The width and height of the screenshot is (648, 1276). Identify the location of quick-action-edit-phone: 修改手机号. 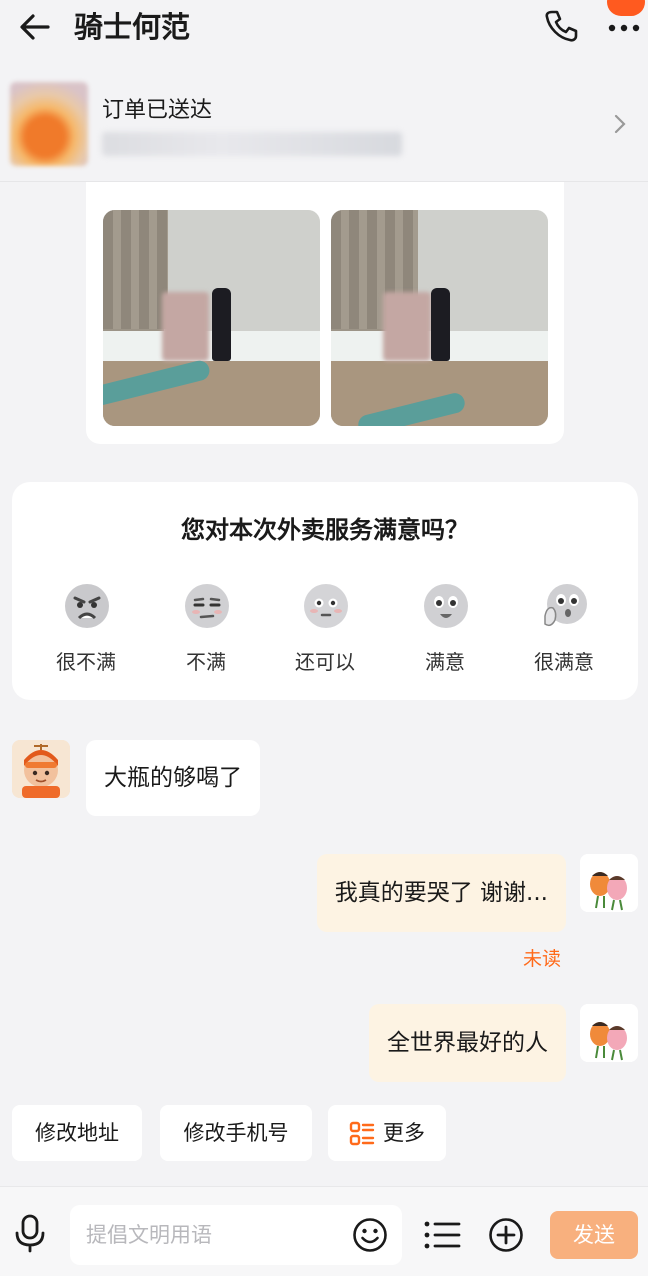
(236, 1133).